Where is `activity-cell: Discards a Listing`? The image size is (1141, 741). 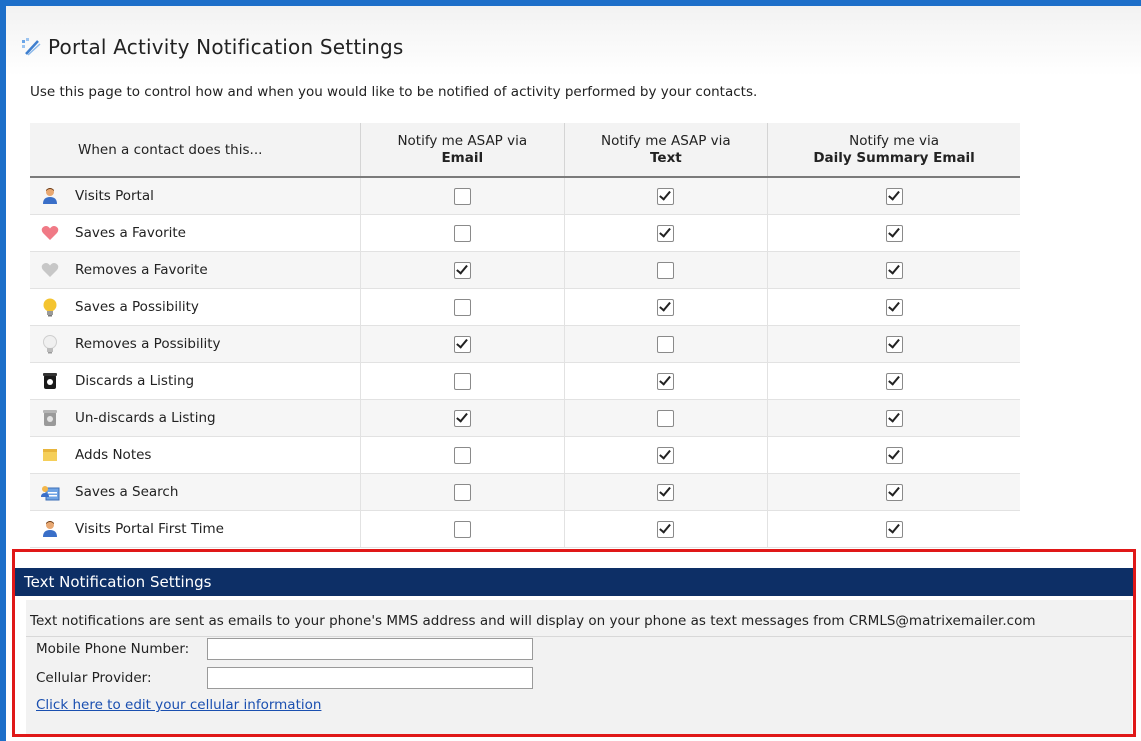
activity-cell: Discards a Listing is located at coordinates (195, 381).